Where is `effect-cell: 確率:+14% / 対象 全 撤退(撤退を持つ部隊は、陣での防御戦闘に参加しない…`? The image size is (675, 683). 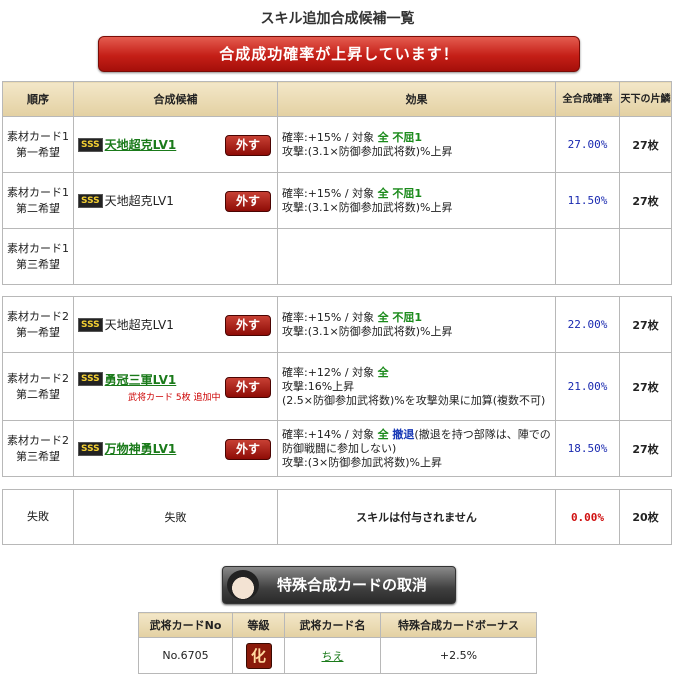
effect-cell: 確率:+14% / 対象 全 撤退(撤退を持つ部隊は、陣での防御戦闘に参加しない… is located at coordinates (416, 448).